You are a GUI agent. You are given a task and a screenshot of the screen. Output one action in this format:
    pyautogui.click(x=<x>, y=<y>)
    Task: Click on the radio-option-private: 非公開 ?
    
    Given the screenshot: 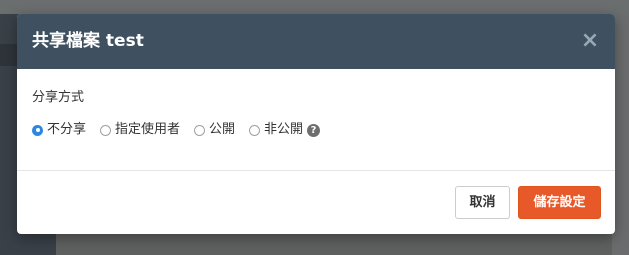 What is the action you would take?
    pyautogui.click(x=285, y=130)
    